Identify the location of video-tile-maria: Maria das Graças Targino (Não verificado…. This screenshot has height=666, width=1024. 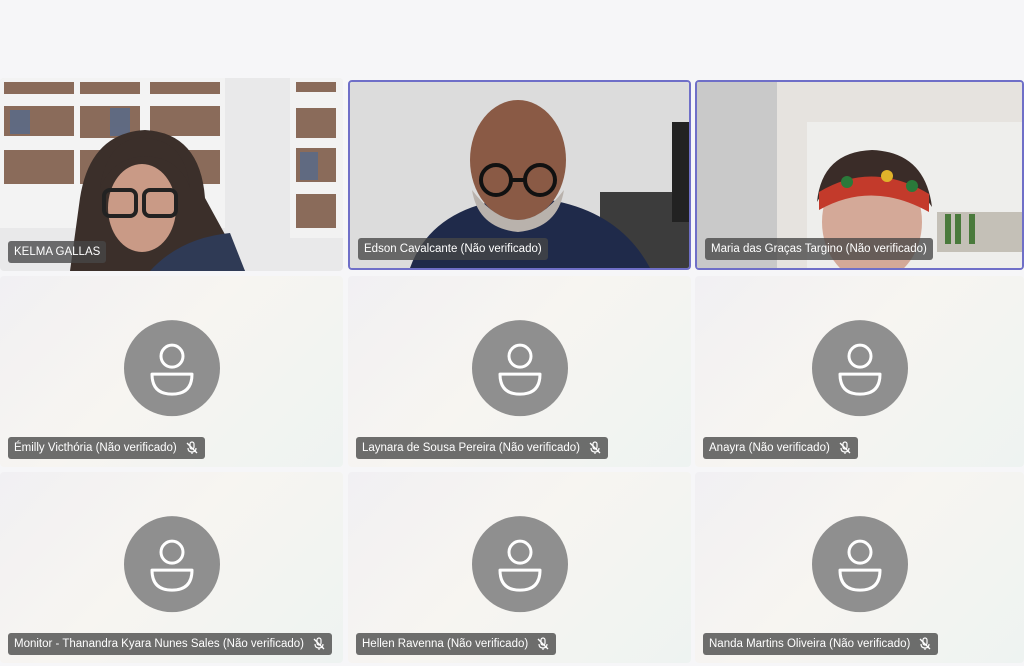
(859, 175).